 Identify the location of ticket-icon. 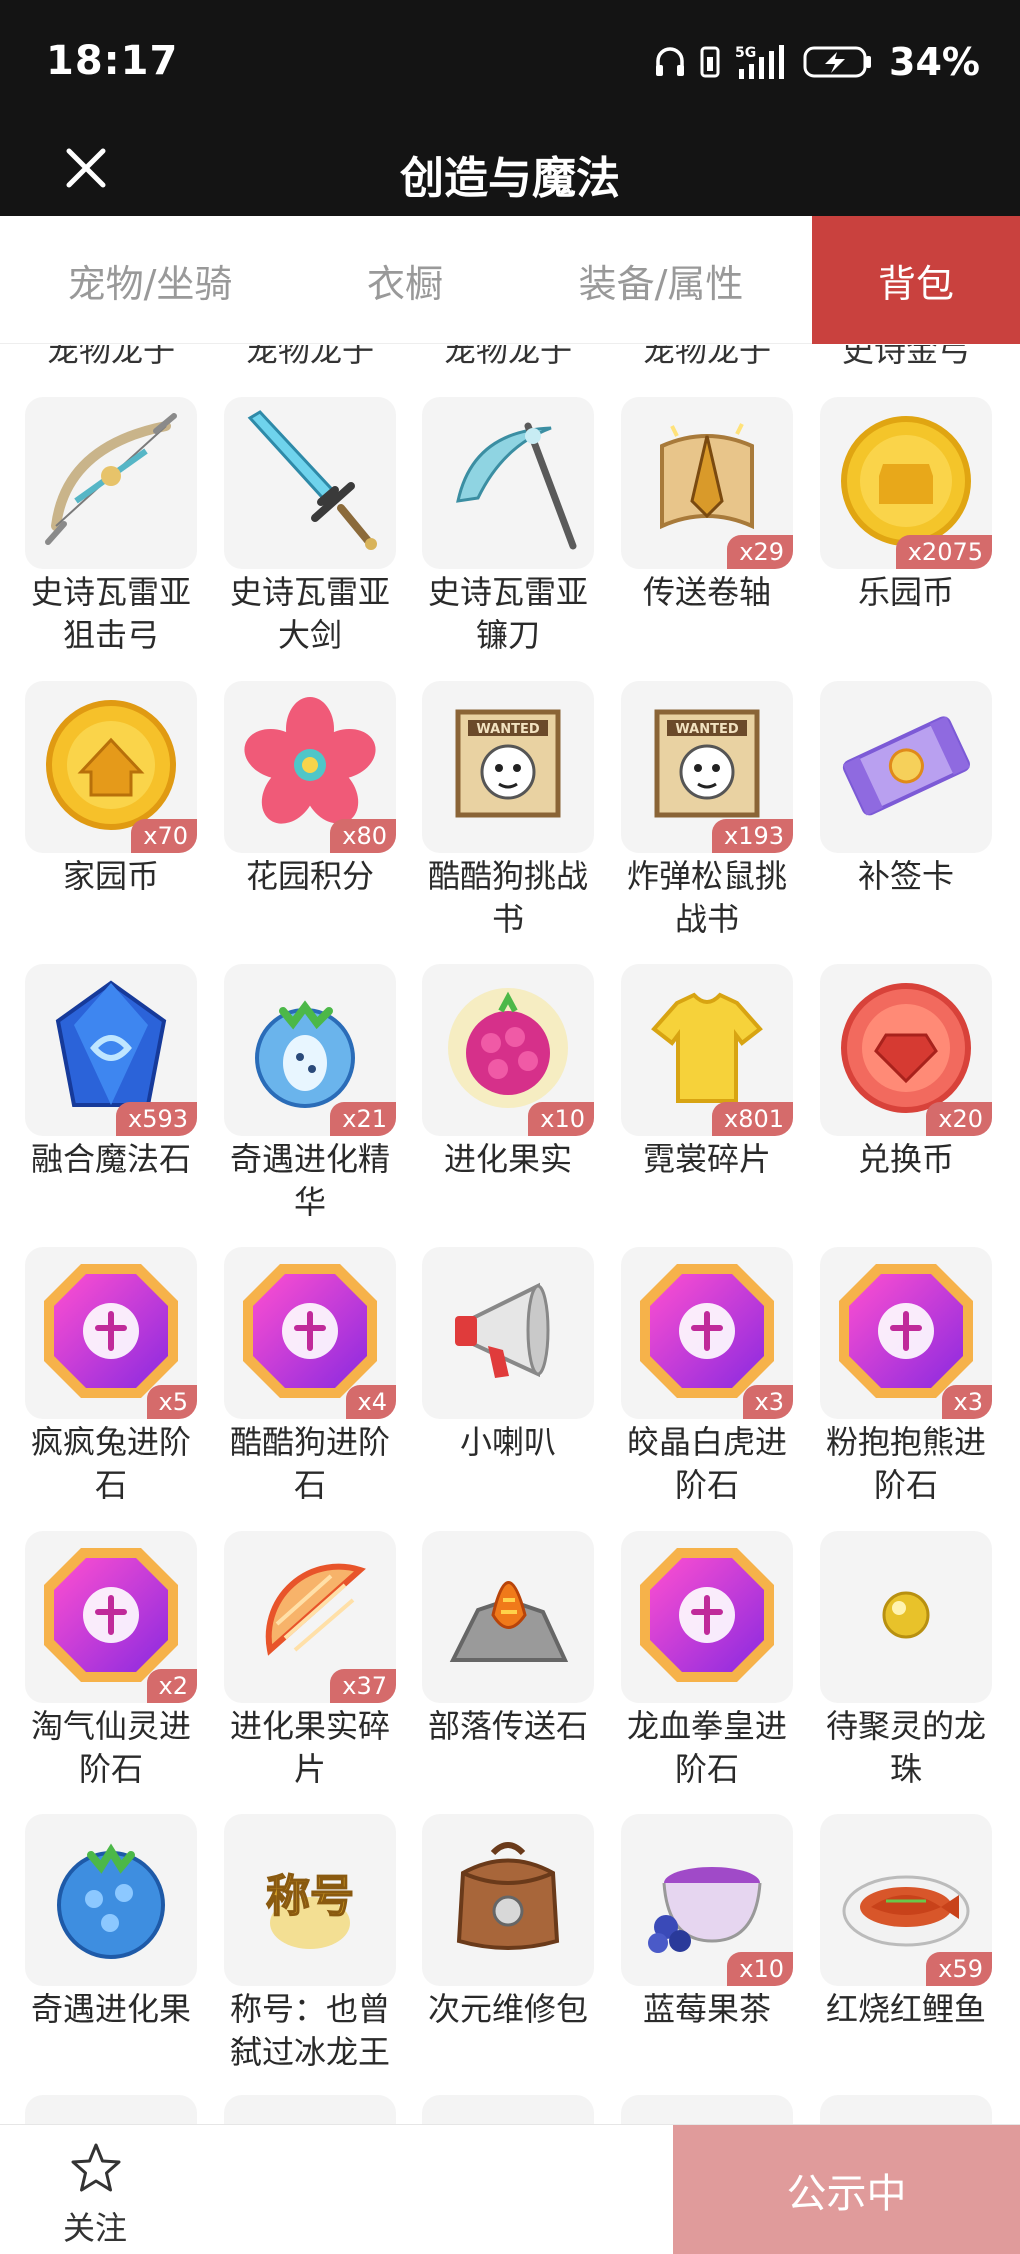
(906, 767).